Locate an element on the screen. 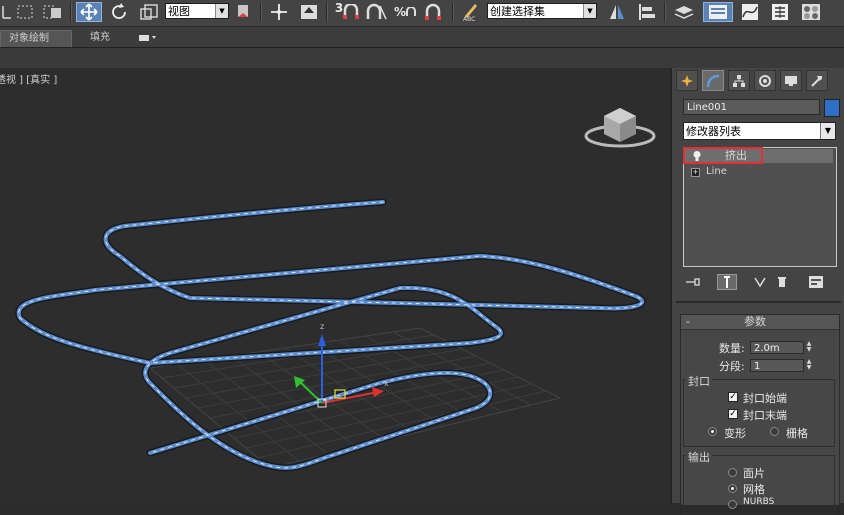 This screenshot has width=844, height=515. highlight-box is located at coordinates (723, 155).